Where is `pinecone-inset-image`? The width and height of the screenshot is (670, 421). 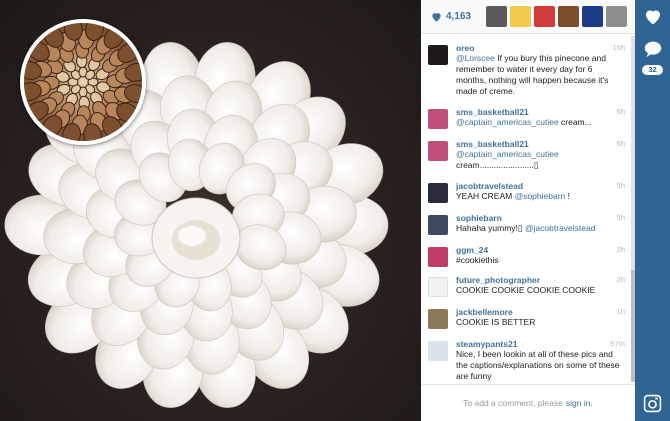
pinecone-inset-image is located at coordinates (83, 82).